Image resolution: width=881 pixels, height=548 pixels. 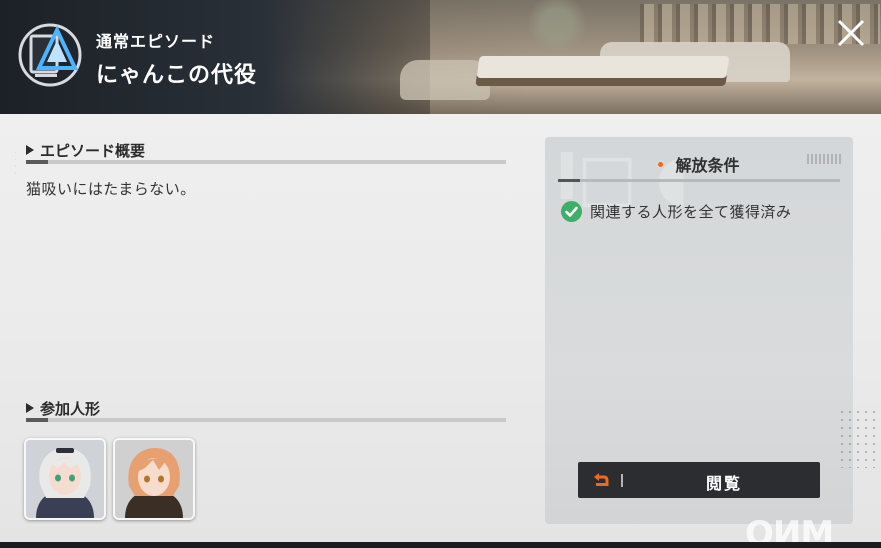 What do you see at coordinates (723, 483) in the screenshot?
I see `view-button-label: 閲覧` at bounding box center [723, 483].